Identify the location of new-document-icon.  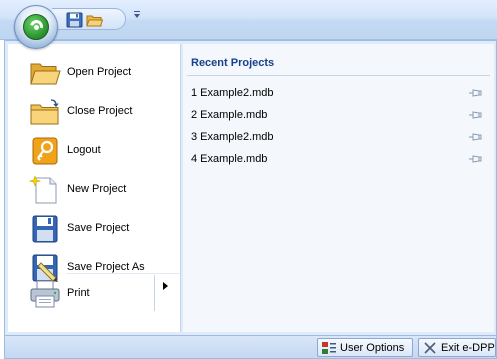
(43, 189).